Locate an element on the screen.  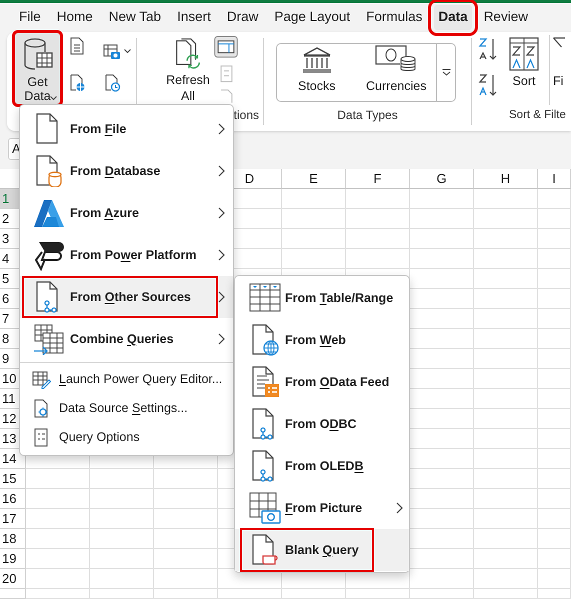
menu-item: From OData Feed is located at coordinates (322, 382).